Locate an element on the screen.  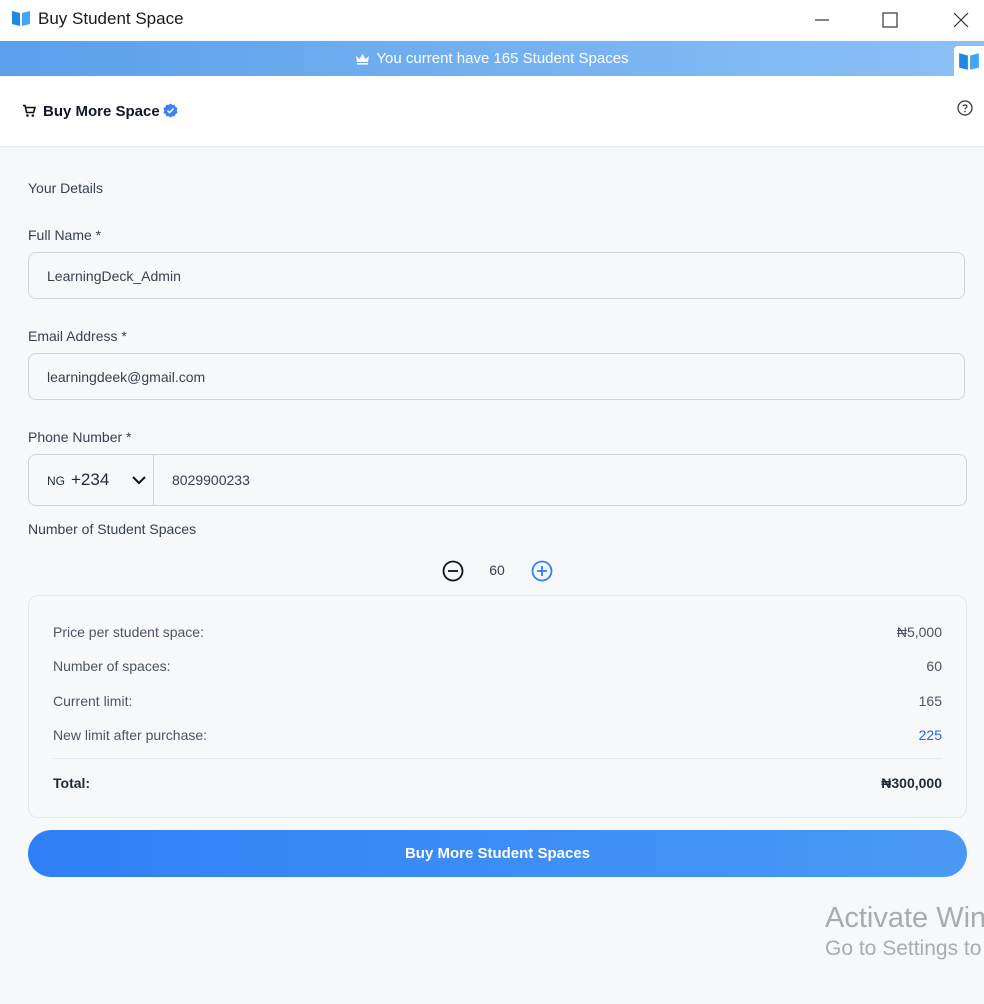
decrement-button is located at coordinates (453, 573).